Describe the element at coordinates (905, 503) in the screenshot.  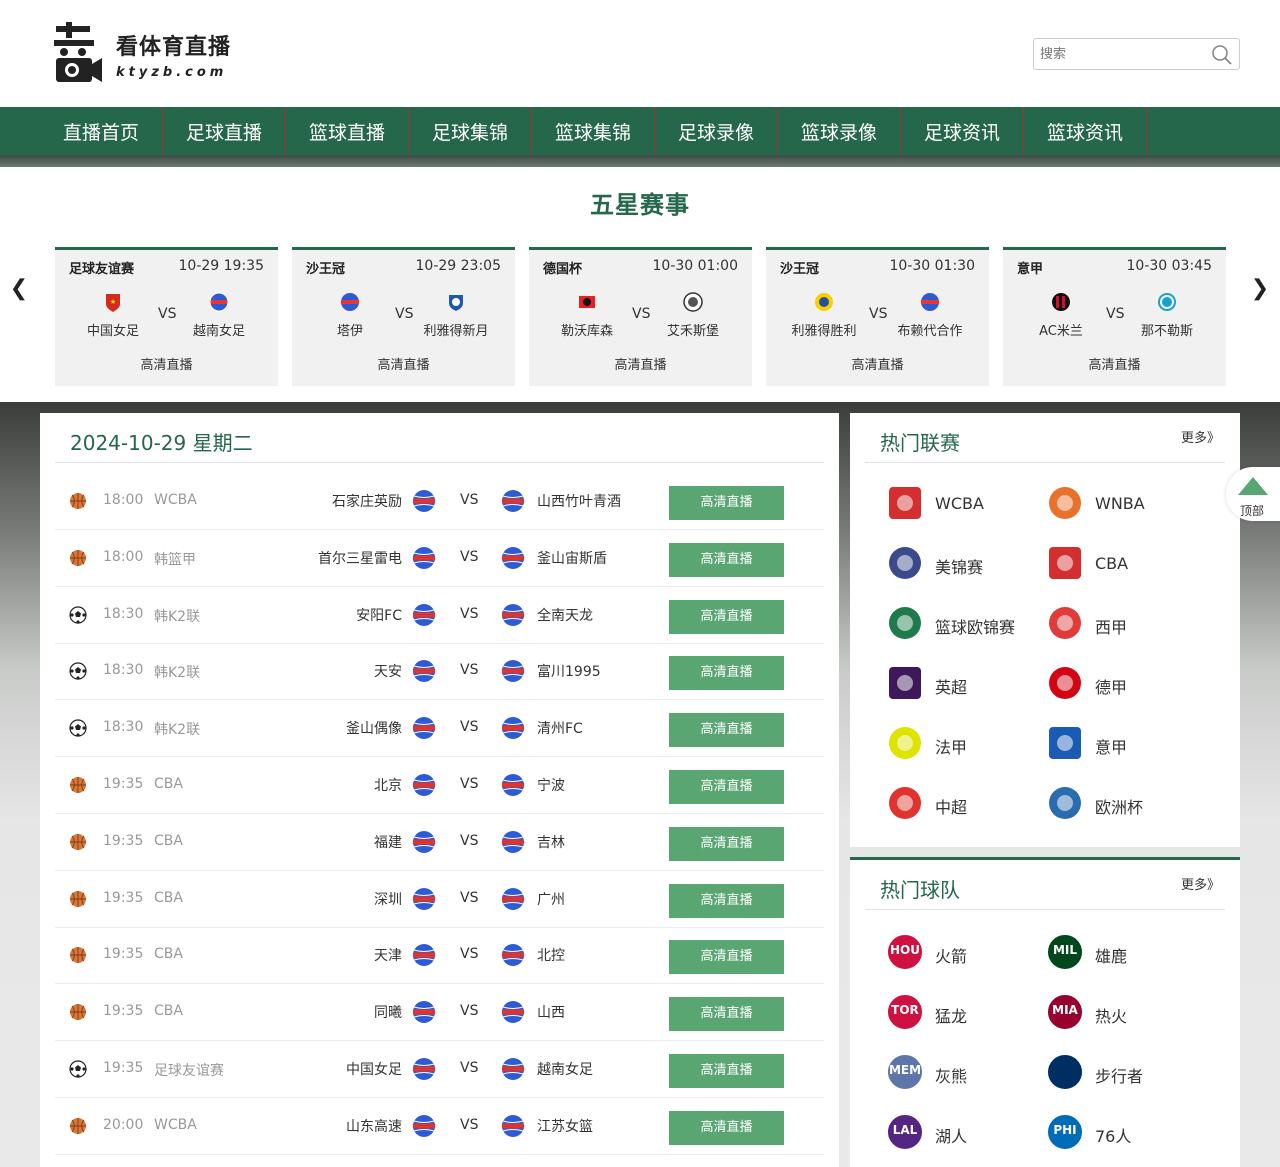
I see `wcba-logo-icon` at that location.